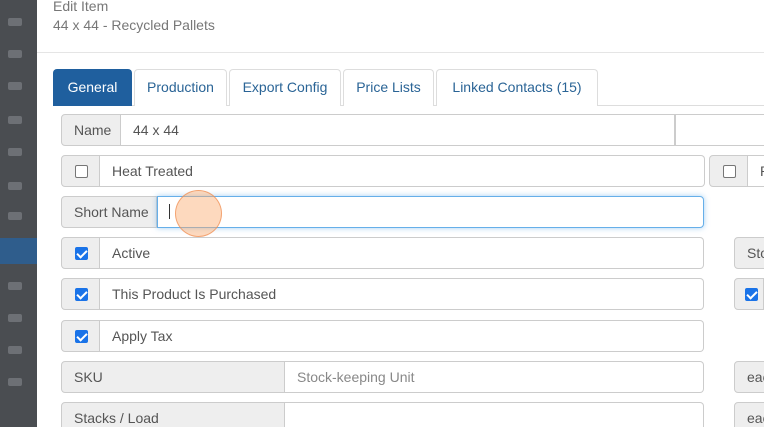 This screenshot has height=427, width=764. Describe the element at coordinates (517, 87) in the screenshot. I see `tab-linked-contacts: Linked Contacts (15)` at that location.